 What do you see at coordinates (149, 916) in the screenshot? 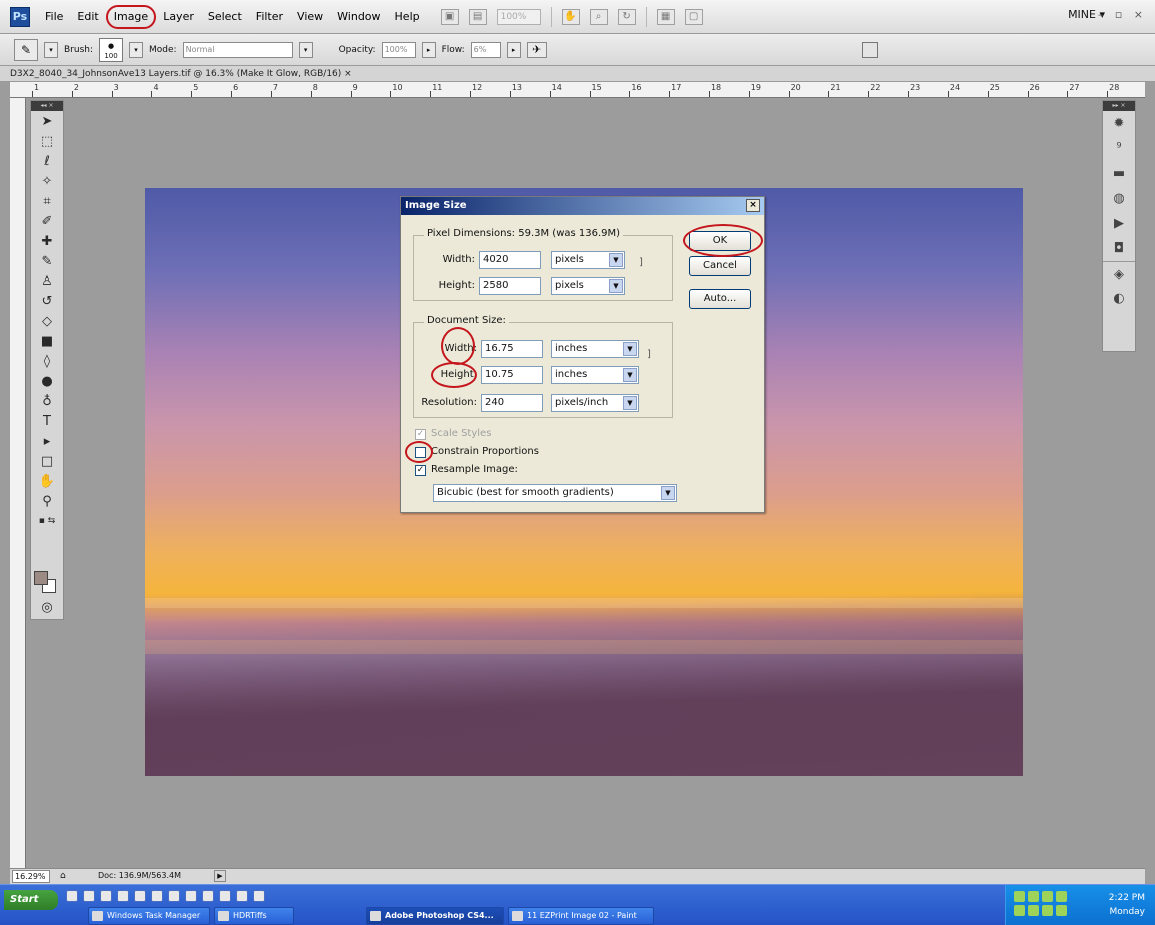
I see `task-windows-task-manager: Windows Task Manager` at bounding box center [149, 916].